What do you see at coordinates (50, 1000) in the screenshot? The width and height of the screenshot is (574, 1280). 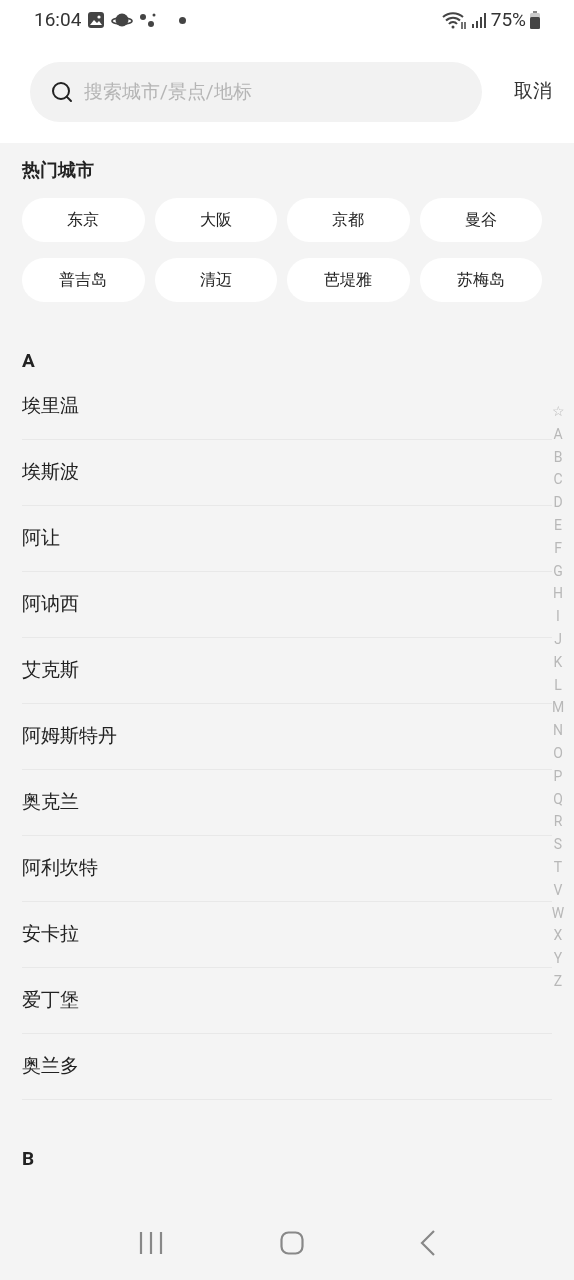 I see `city-item: 爱丁堡` at bounding box center [50, 1000].